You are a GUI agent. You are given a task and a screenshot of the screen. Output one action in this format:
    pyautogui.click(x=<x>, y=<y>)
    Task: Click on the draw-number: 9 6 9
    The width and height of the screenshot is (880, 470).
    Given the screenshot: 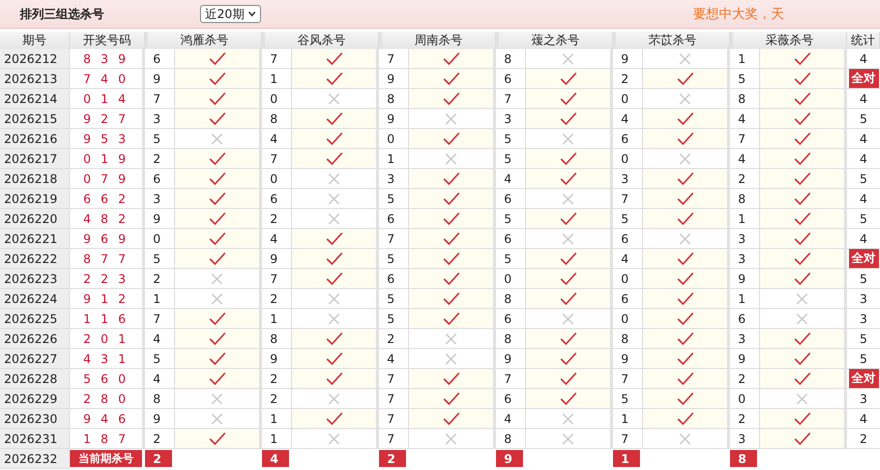 What is the action you would take?
    pyautogui.click(x=107, y=239)
    